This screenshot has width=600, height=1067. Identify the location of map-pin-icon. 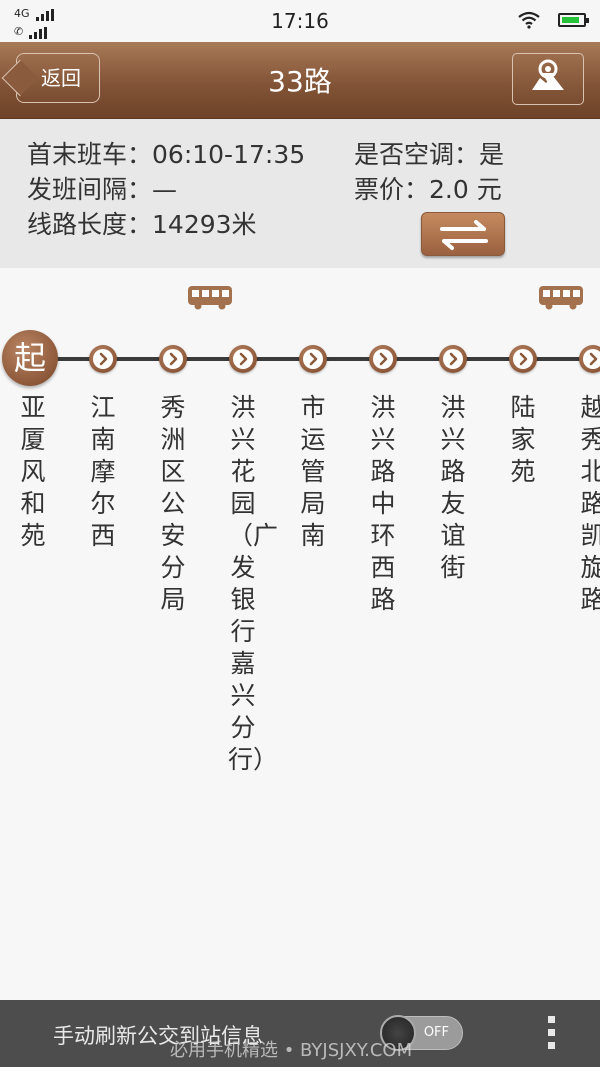
(548, 74).